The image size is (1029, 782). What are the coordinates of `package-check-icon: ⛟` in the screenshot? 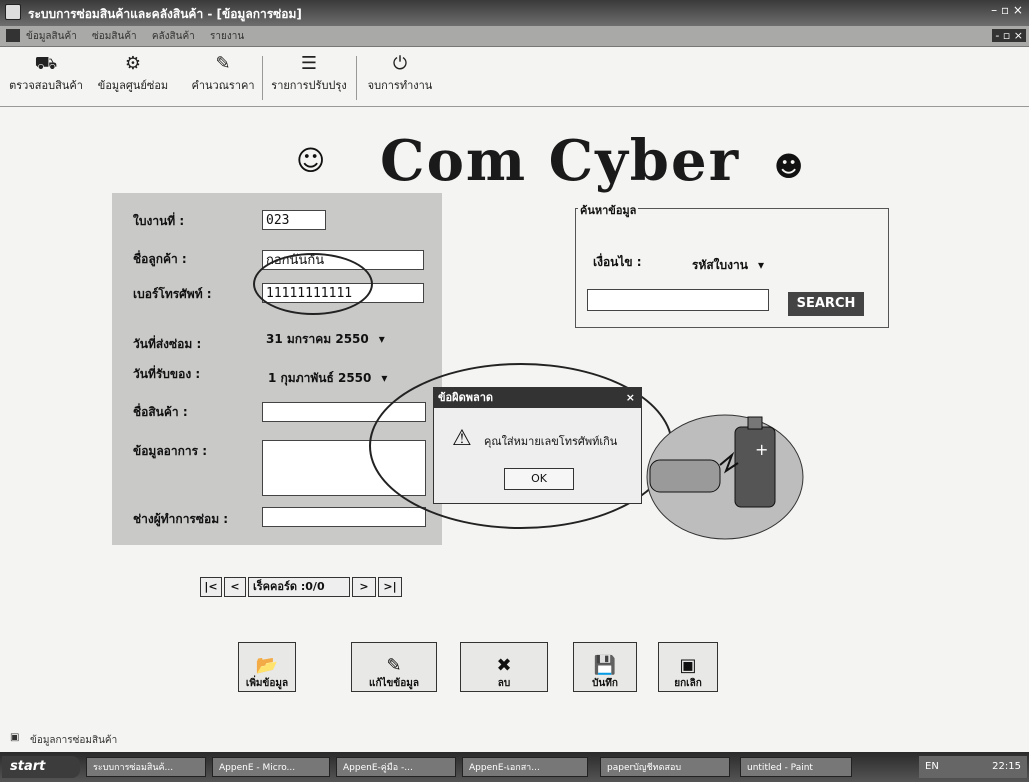 It's located at (46, 63).